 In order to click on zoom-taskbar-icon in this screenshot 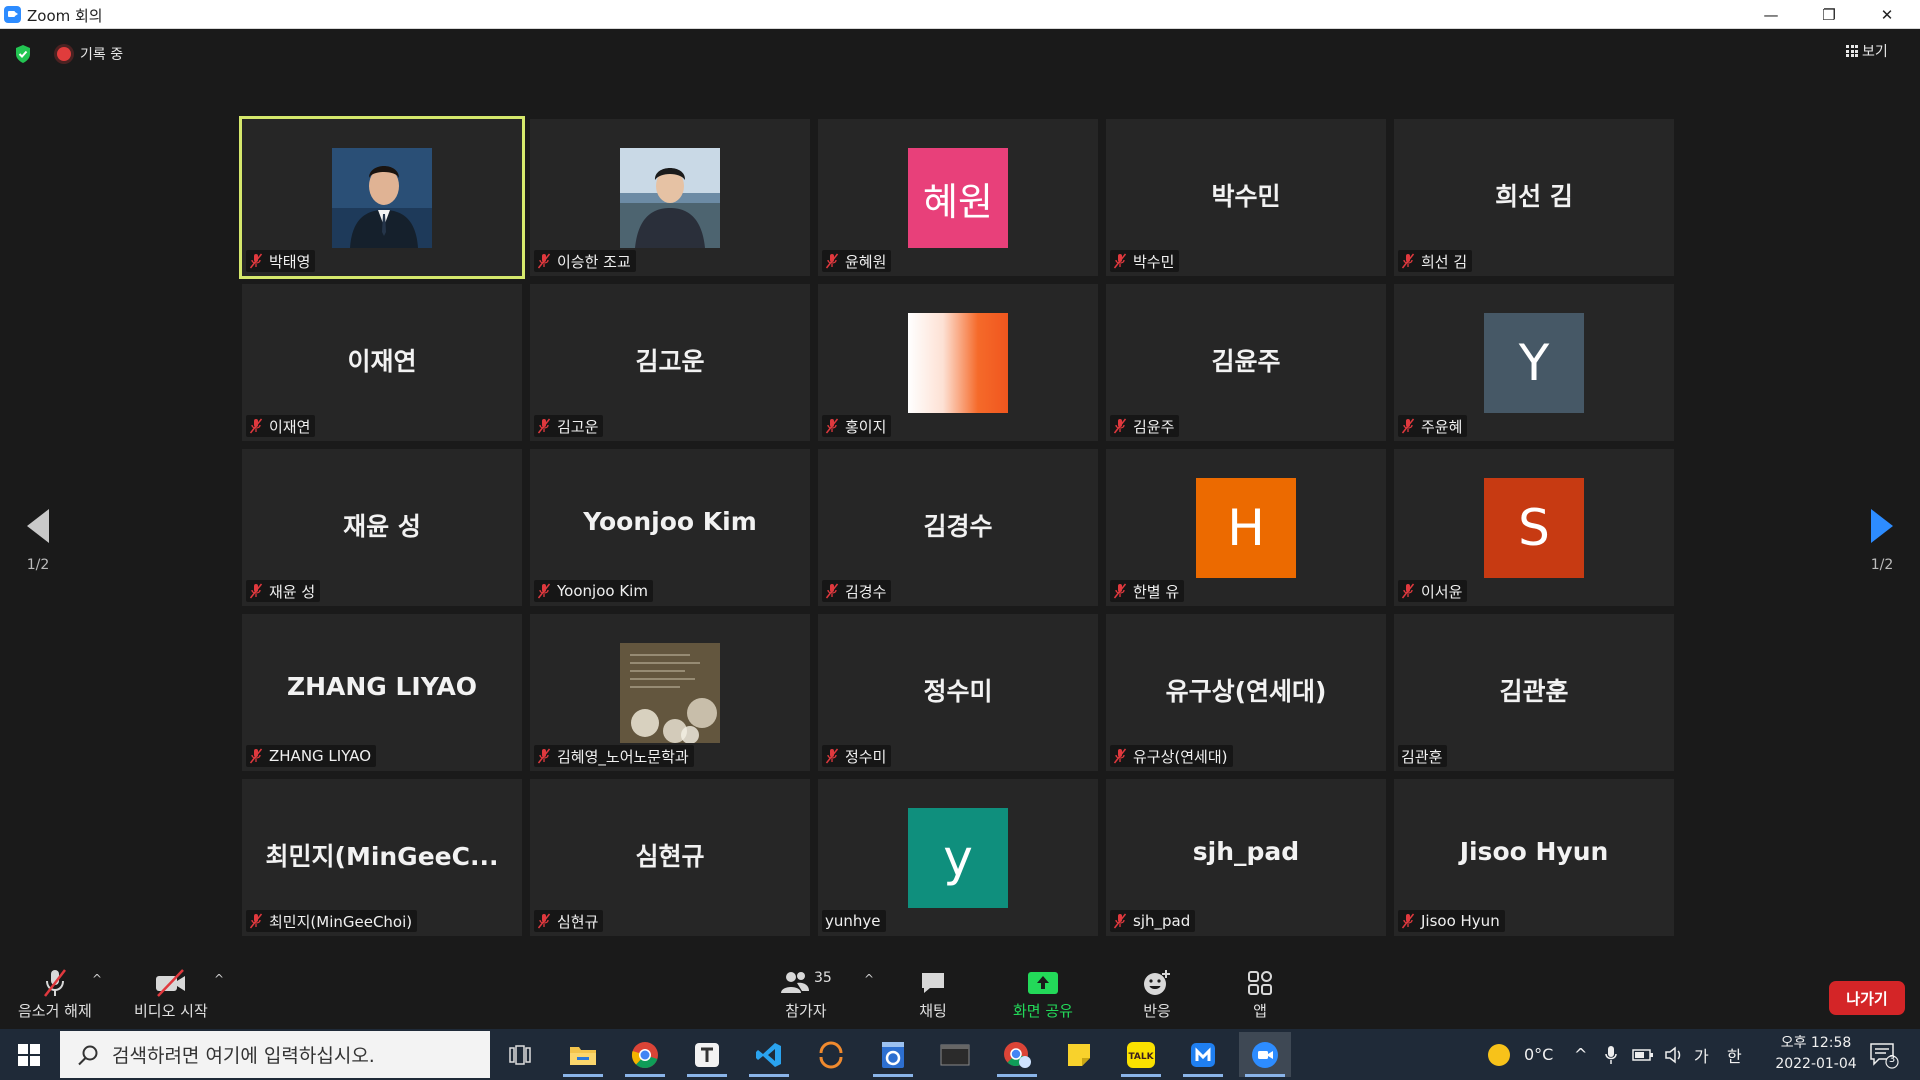, I will do `click(1265, 1054)`.